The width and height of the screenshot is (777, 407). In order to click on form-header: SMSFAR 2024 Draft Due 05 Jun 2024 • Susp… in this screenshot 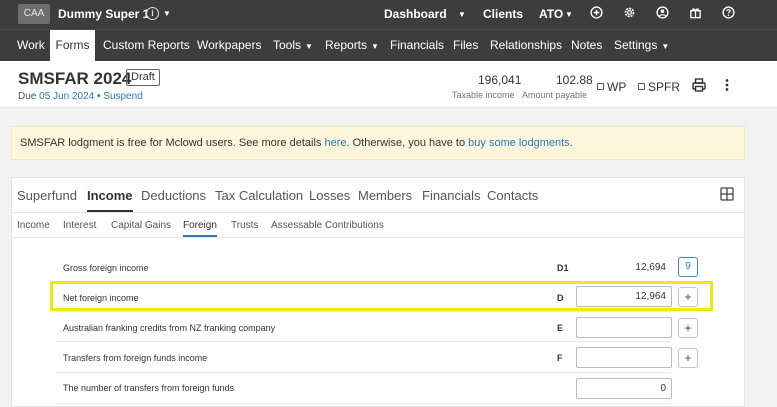, I will do `click(388, 84)`.